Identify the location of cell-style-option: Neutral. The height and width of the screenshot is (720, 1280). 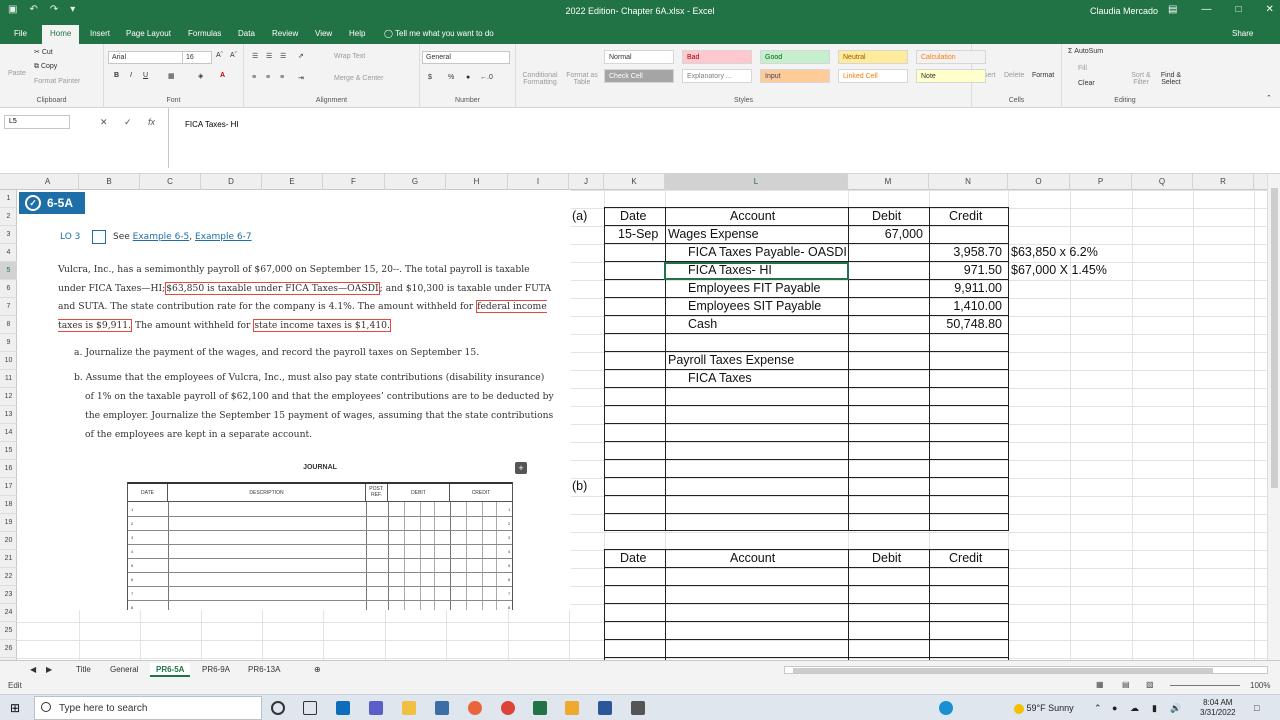
(873, 57).